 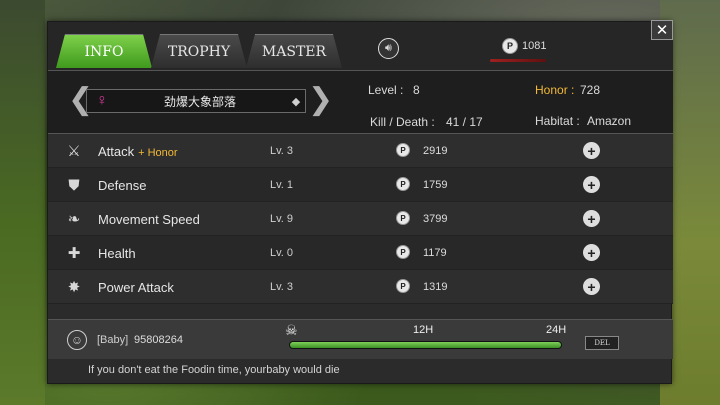 I want to click on tick-label-24h: 24H, so click(x=556, y=330).